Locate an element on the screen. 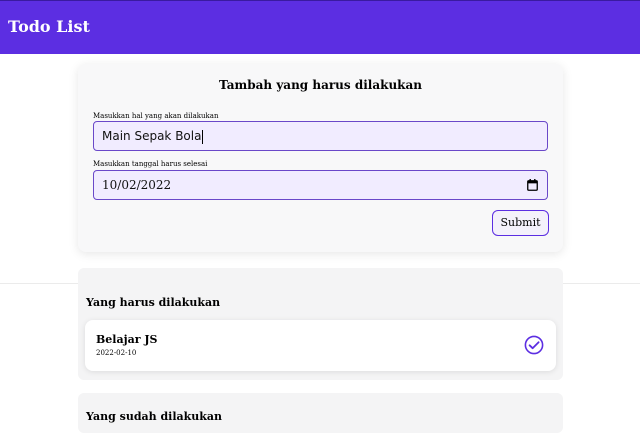 The image size is (640, 433). date-input: 10/02/2022 is located at coordinates (320, 185).